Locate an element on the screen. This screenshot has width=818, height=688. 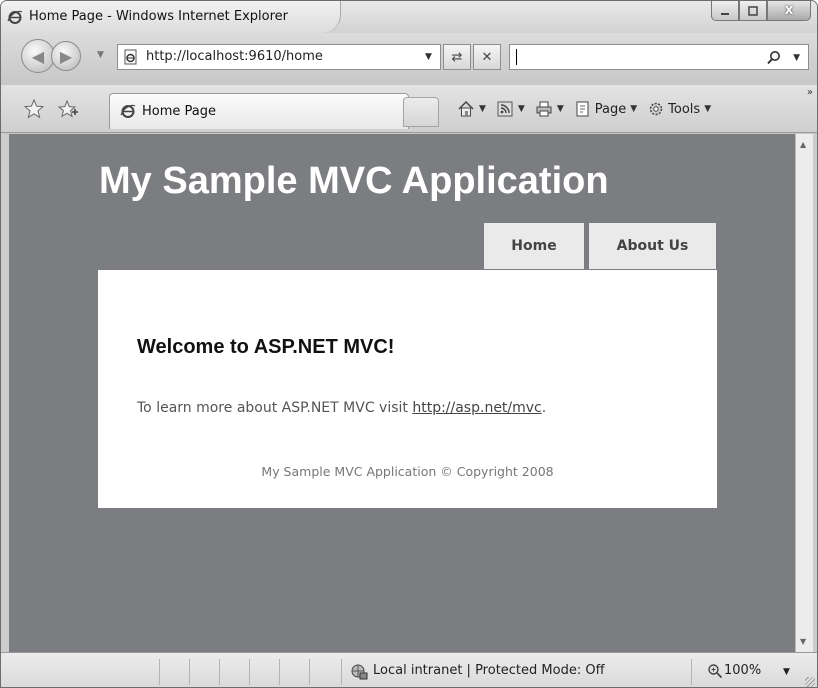
gear-icon is located at coordinates (656, 109).